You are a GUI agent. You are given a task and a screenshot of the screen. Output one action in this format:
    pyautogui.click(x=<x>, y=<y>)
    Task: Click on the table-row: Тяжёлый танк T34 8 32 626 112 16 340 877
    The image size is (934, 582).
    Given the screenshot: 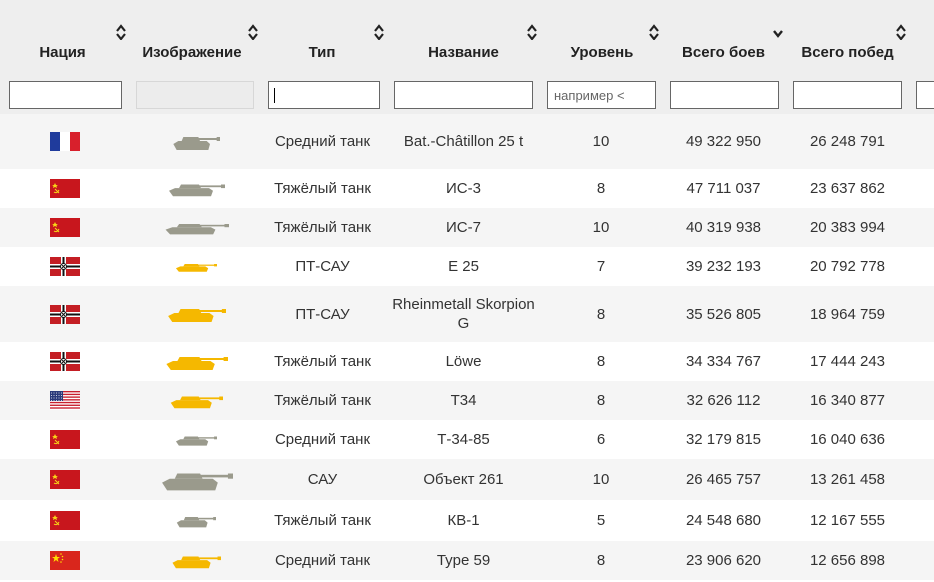 What is the action you would take?
    pyautogui.click(x=467, y=400)
    